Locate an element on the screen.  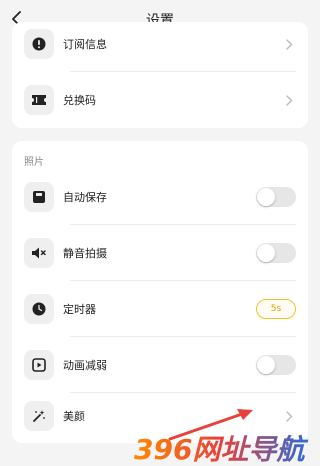
row-redeem-code: 兑换码 is located at coordinates (160, 100).